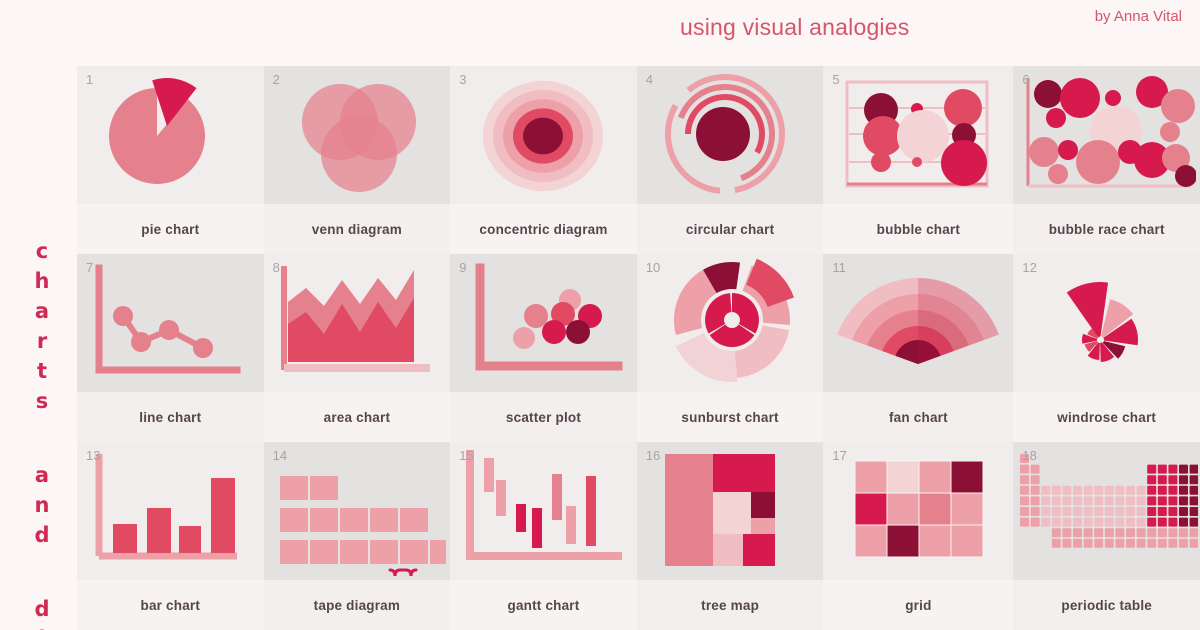 The width and height of the screenshot is (1200, 630). I want to click on venn-icon: 2, so click(357, 135).